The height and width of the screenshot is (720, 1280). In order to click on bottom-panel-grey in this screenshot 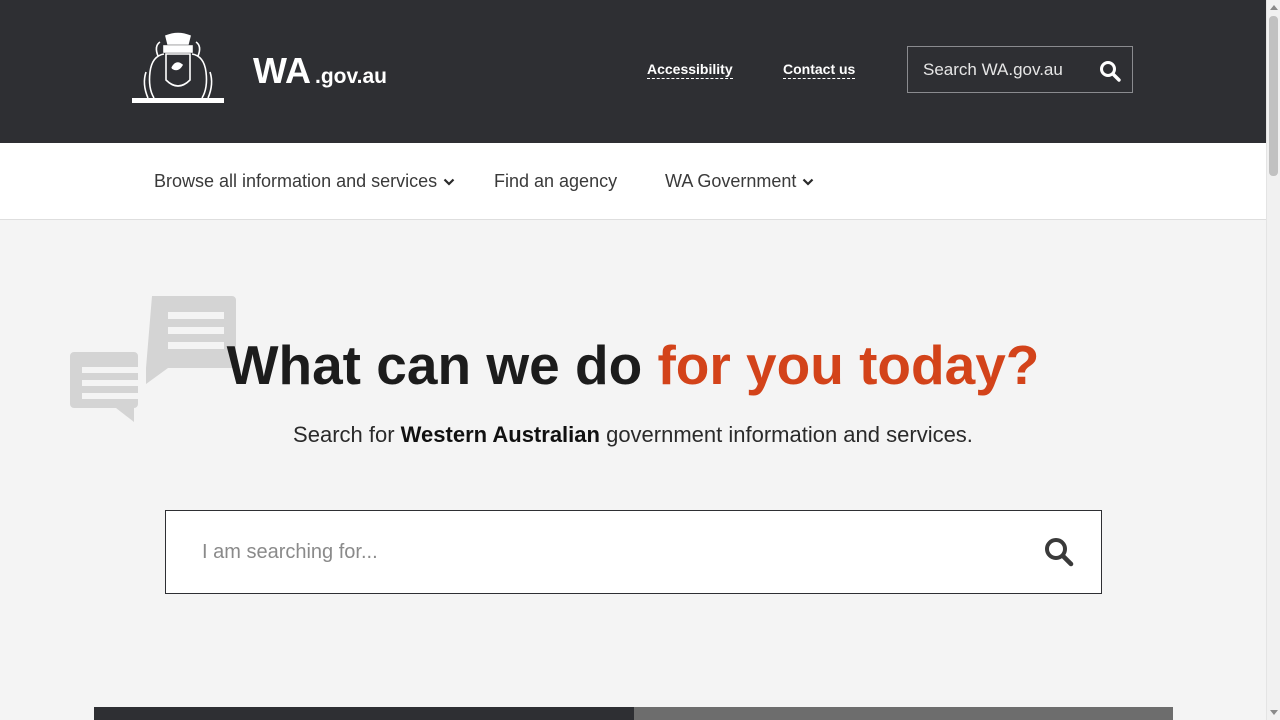, I will do `click(903, 713)`.